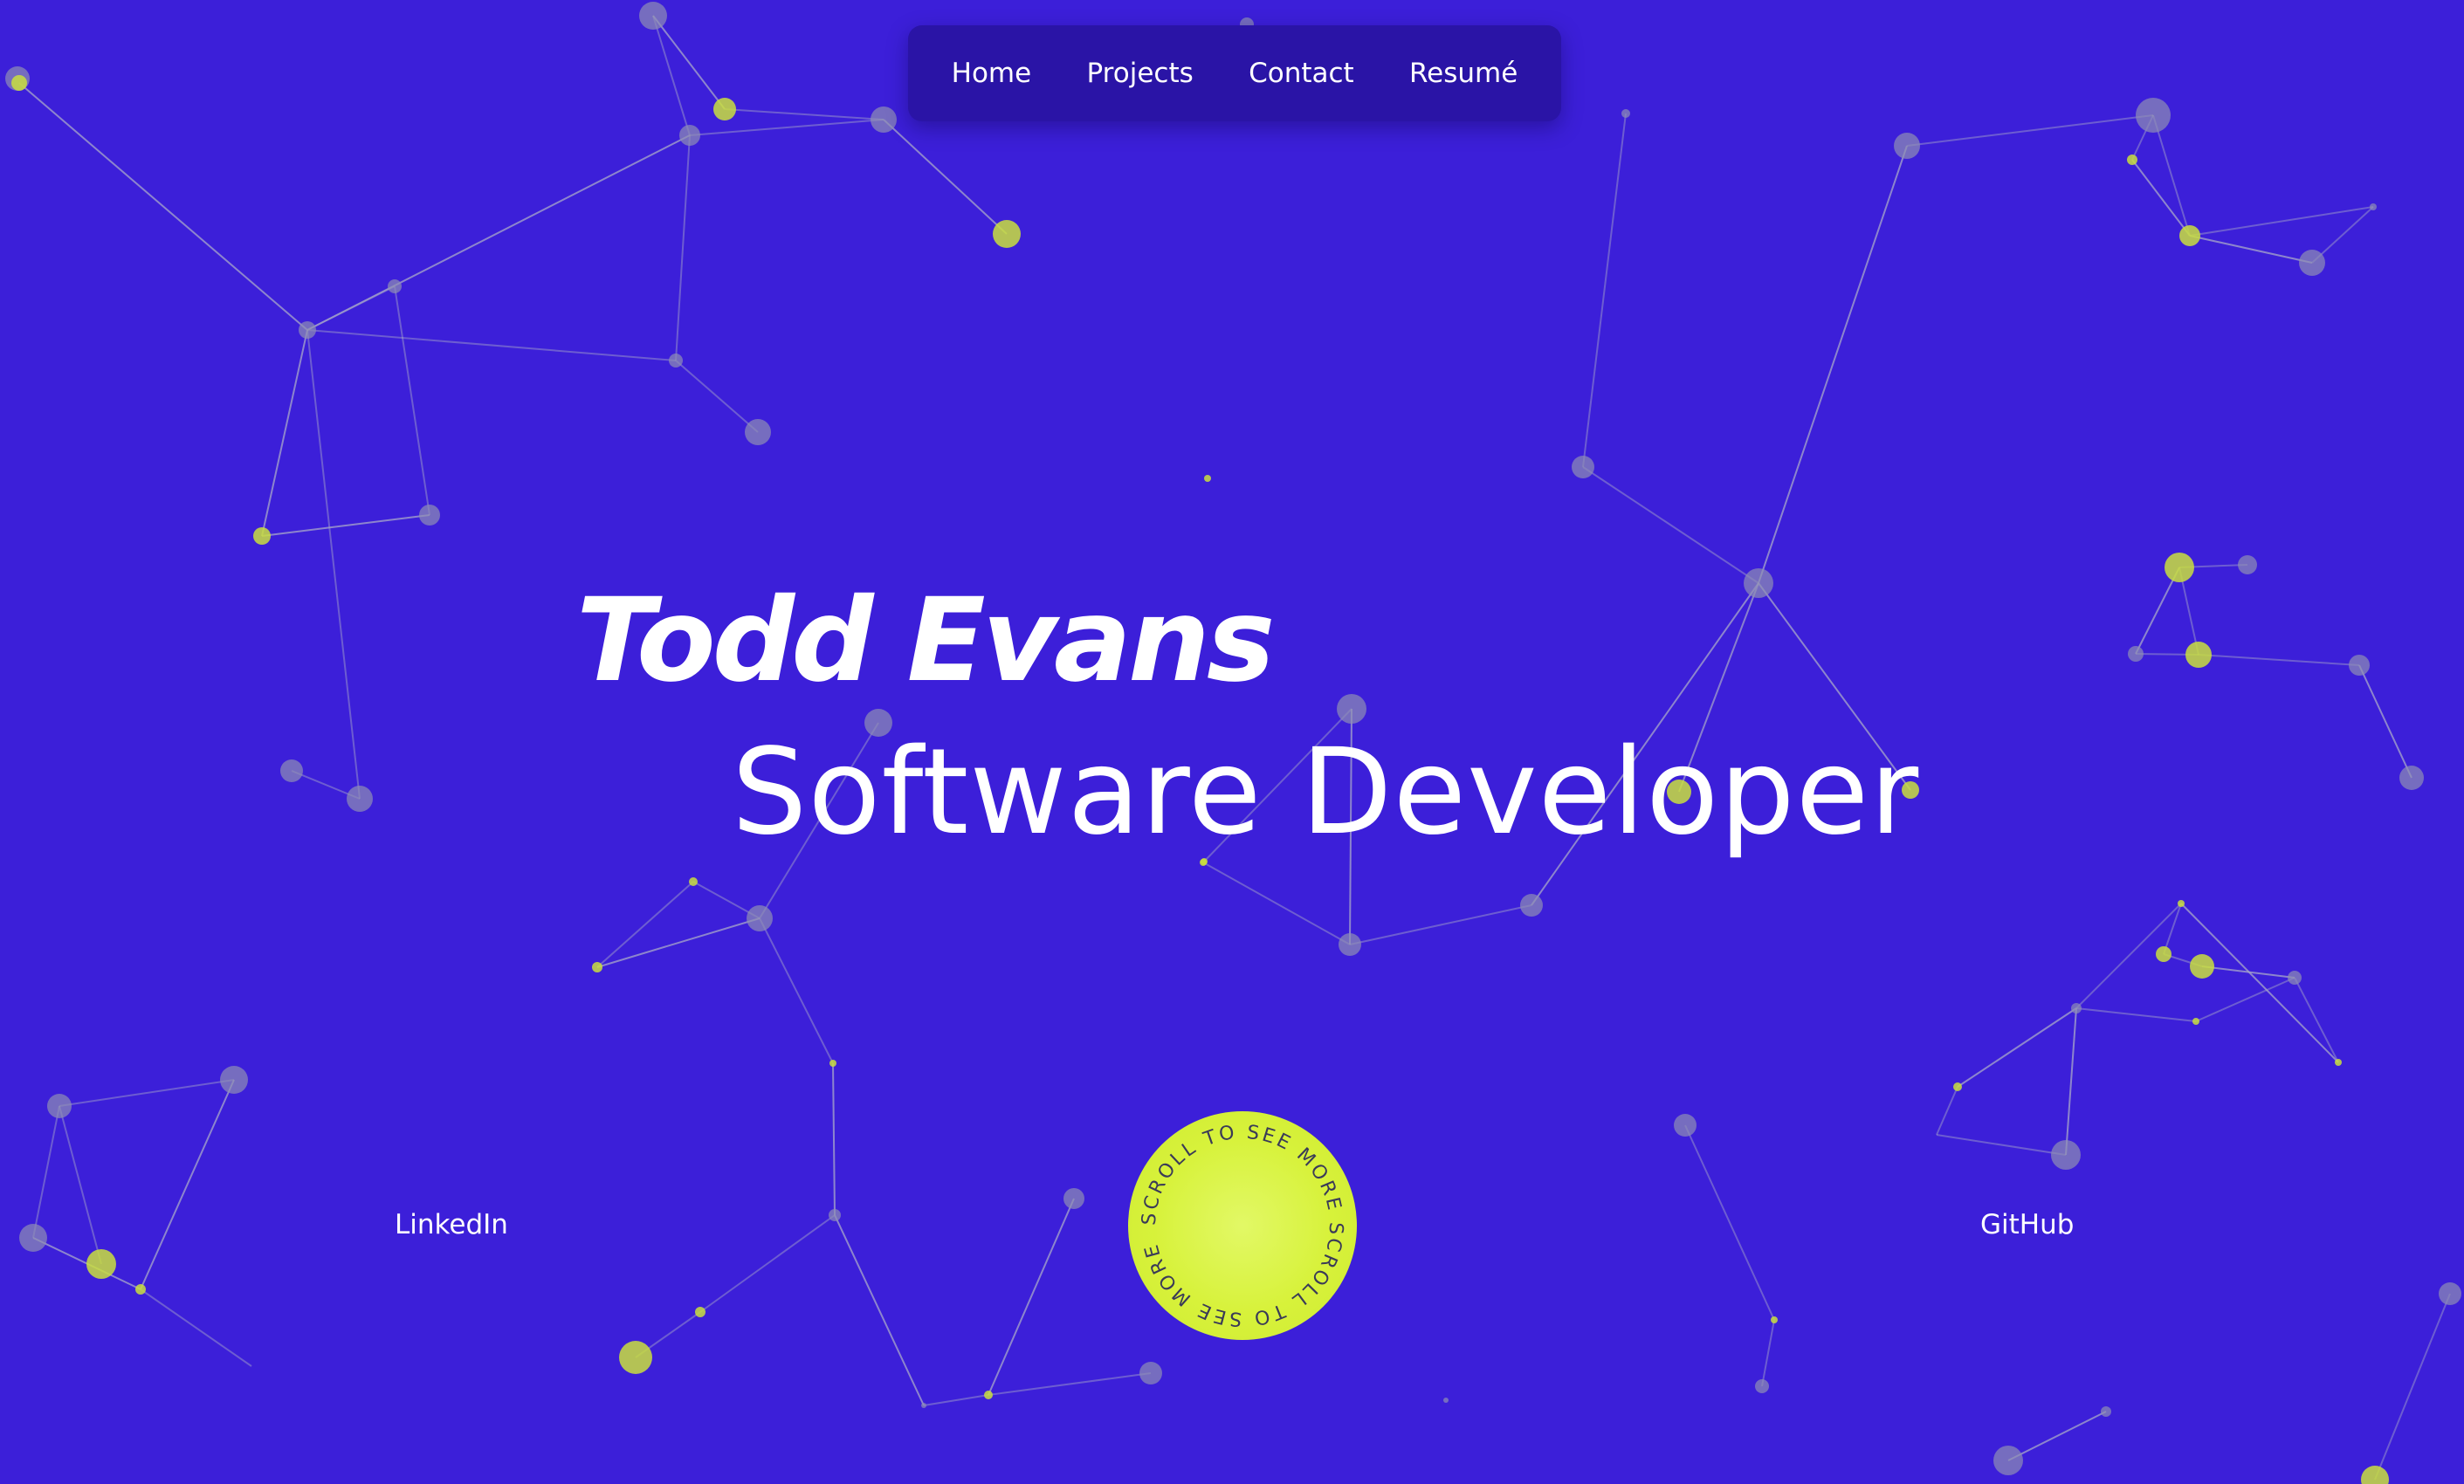 The width and height of the screenshot is (2464, 1484). I want to click on scroll-to-see-more-badge: SCROLL TO SEE MORE SCROLL TO SEE MORE, so click(1242, 1226).